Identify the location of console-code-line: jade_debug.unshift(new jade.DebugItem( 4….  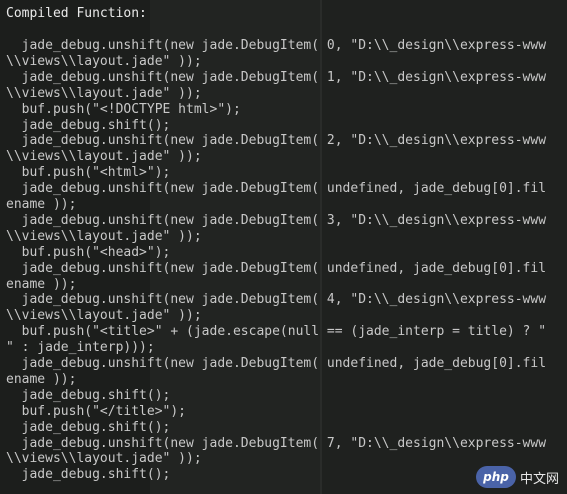
(276, 300).